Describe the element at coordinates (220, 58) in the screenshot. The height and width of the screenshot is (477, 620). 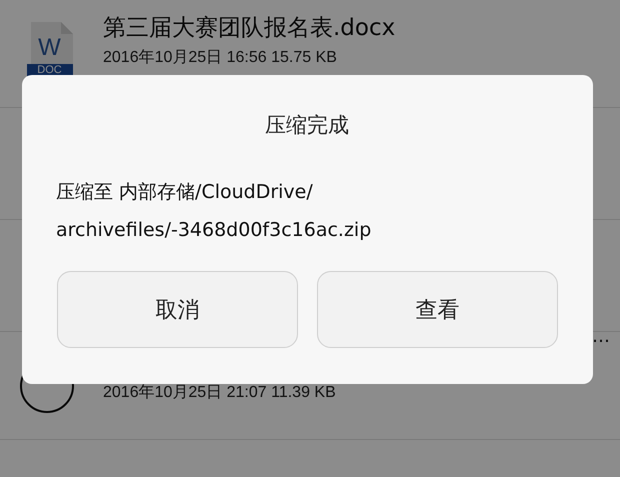
I see `file-details: 2016年10月25日 16:56 15.75 KB` at that location.